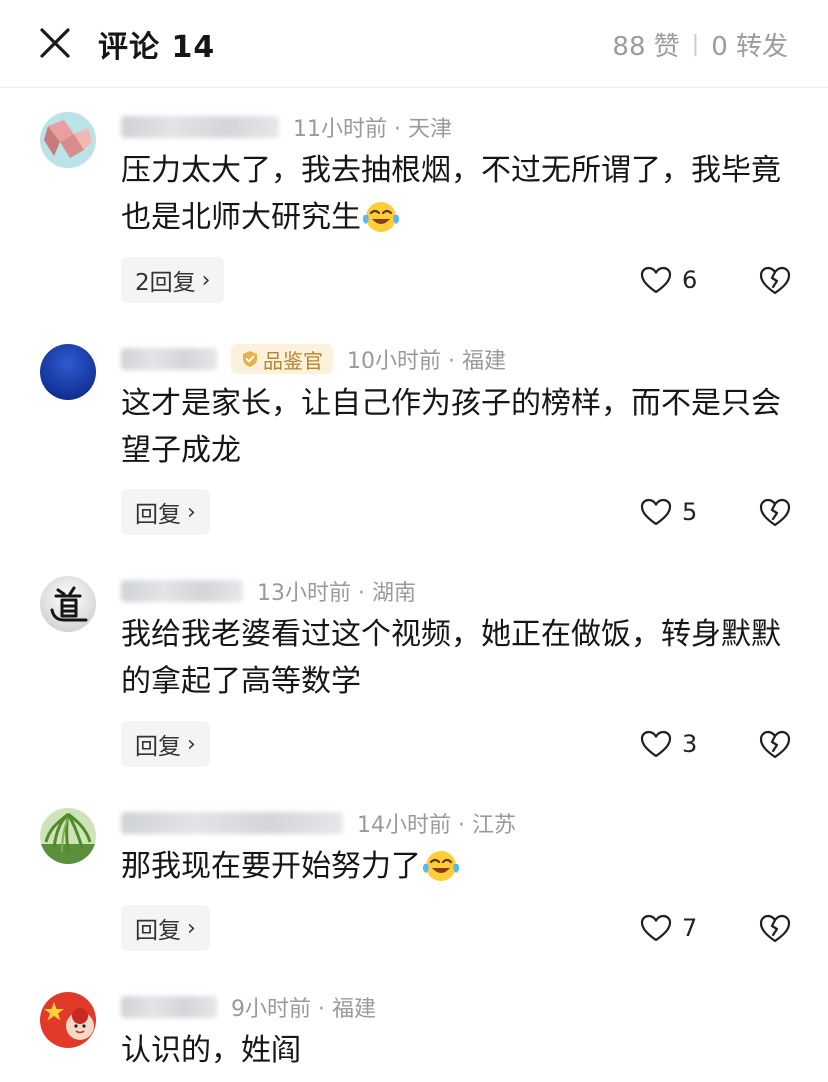 This screenshot has width=828, height=1082. I want to click on comment-meta: 9小时前 · 福建, so click(248, 1007).